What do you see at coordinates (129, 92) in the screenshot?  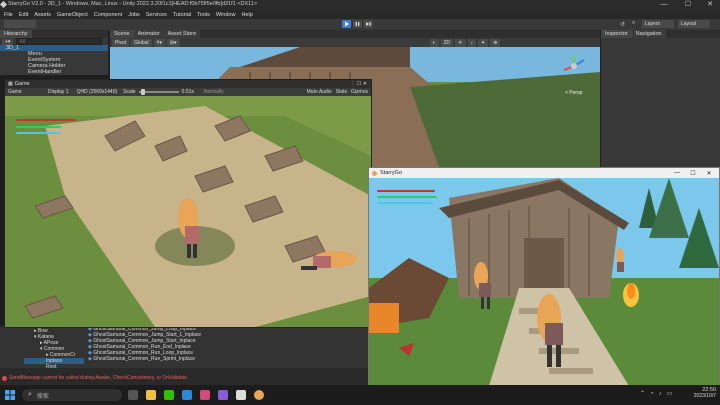 I see `scale-label: Scale` at bounding box center [129, 92].